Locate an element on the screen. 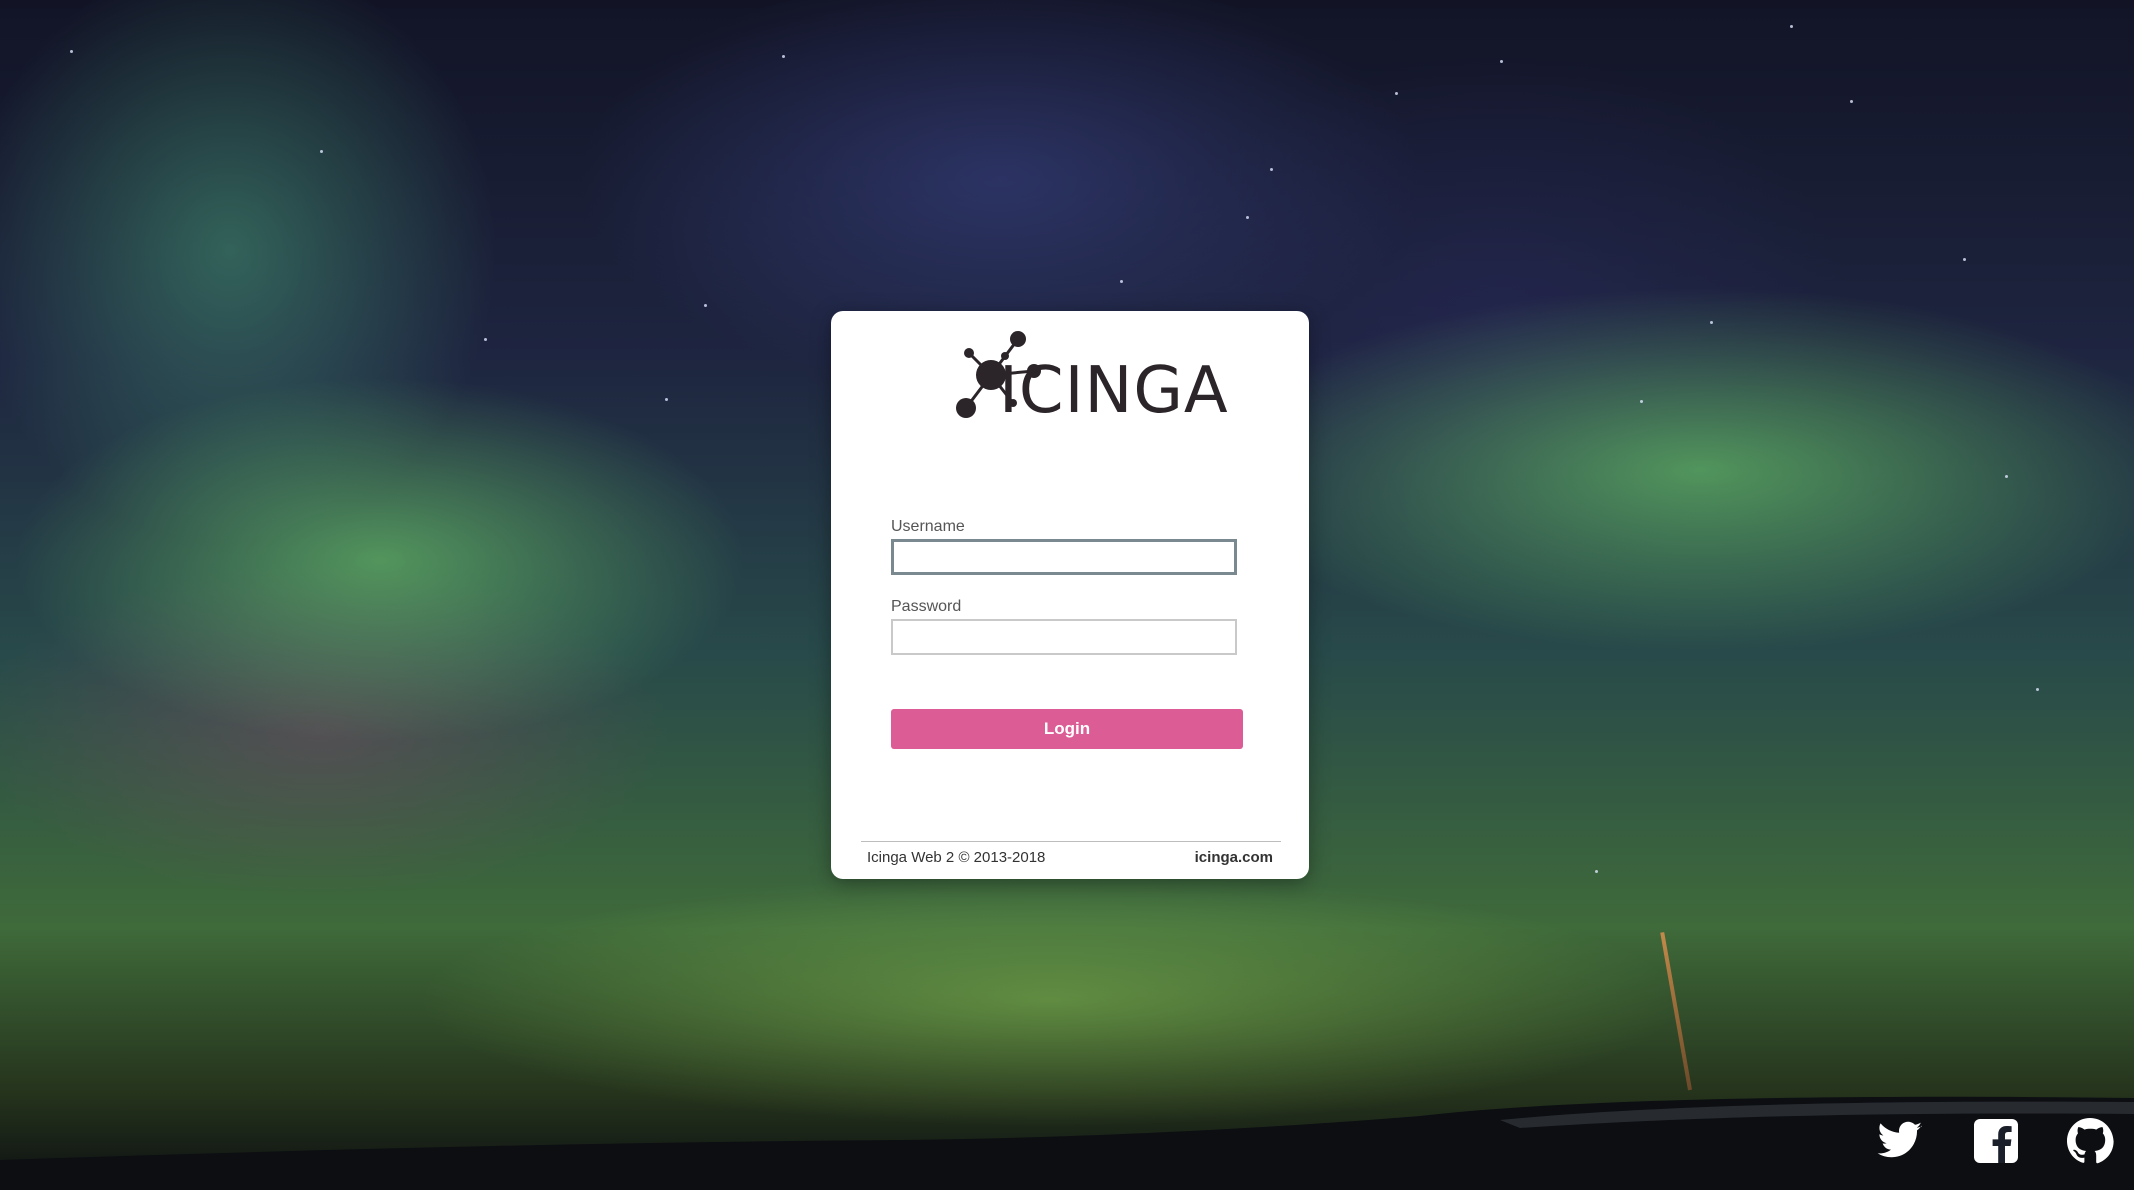  copyright-text: Icinga Web 2 © 2013-2018 is located at coordinates (956, 857).